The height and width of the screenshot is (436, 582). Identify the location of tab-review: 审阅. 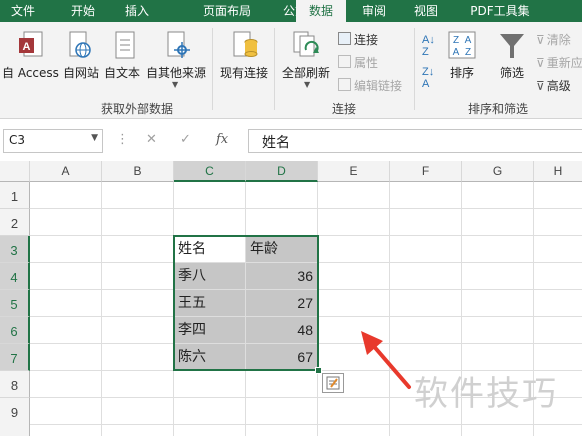
(374, 11).